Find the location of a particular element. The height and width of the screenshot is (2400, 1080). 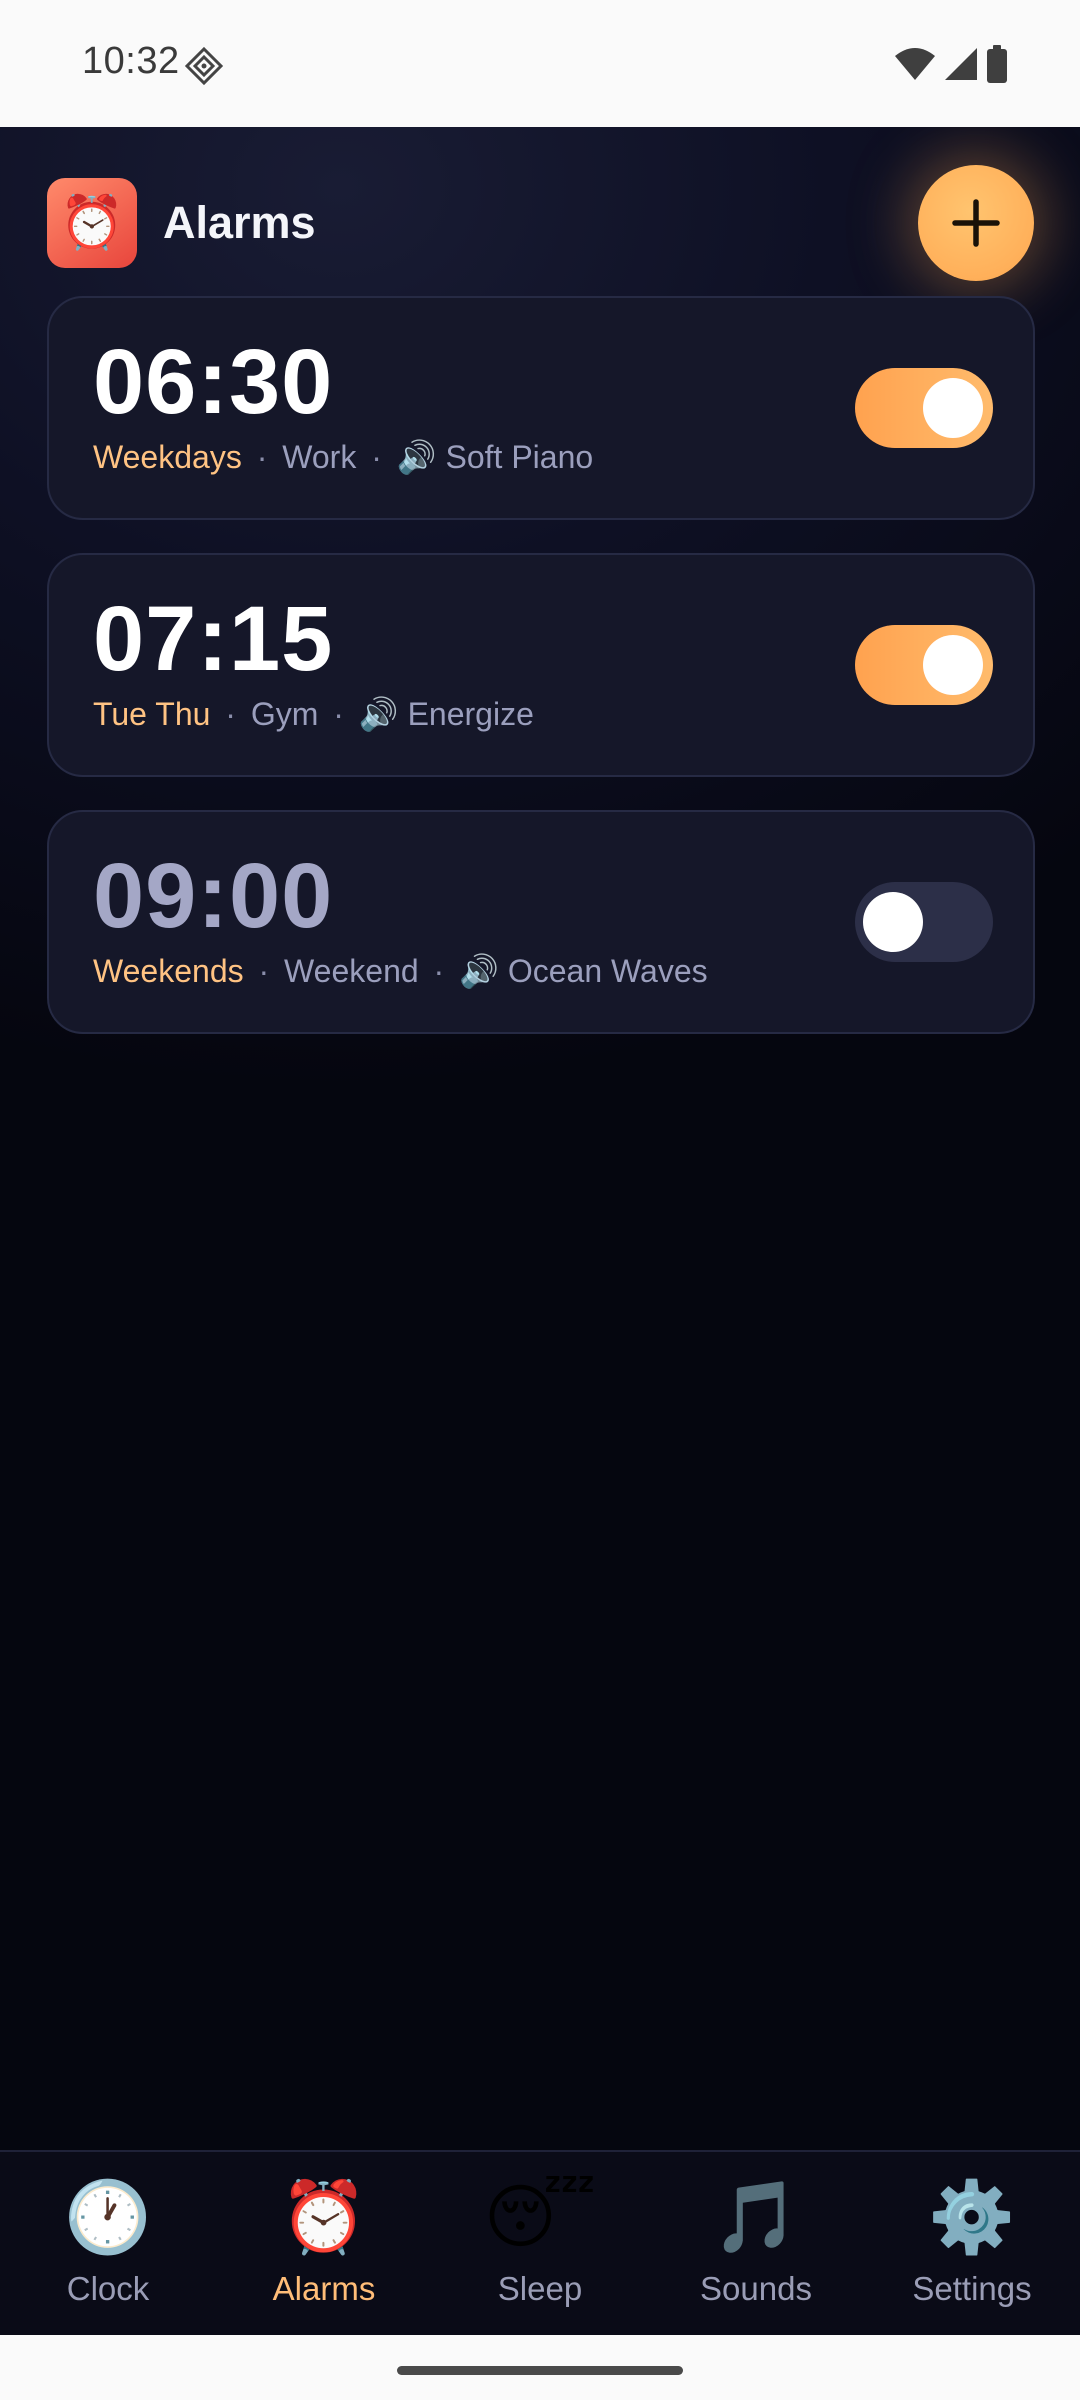

alarm-sound: Soft Piano is located at coordinates (519, 457).